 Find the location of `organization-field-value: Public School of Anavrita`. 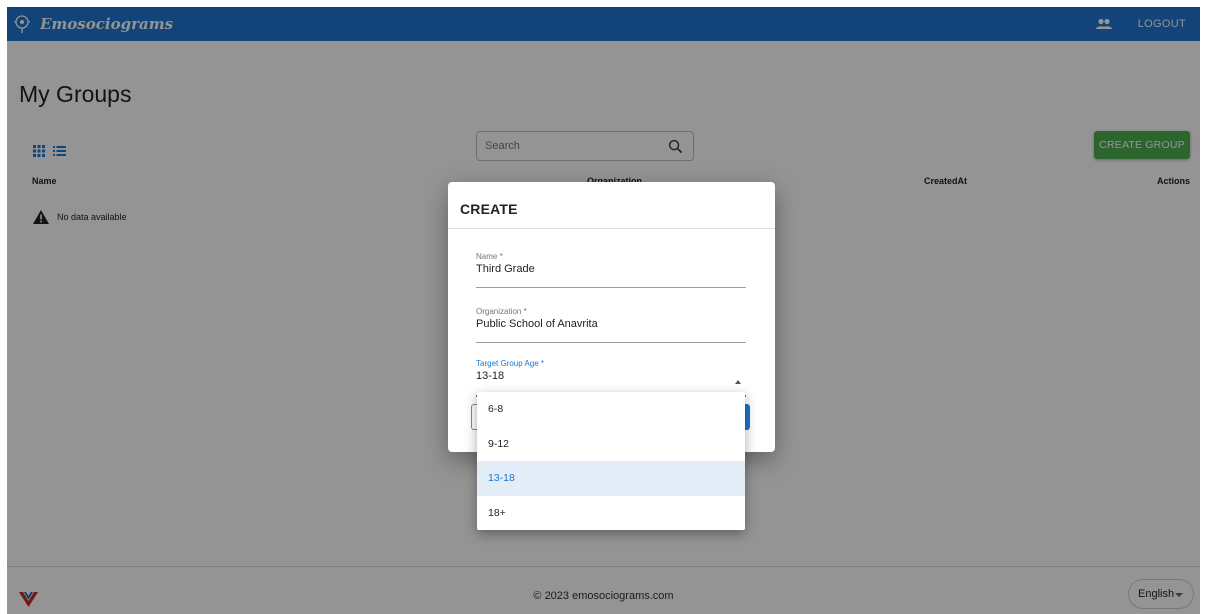

organization-field-value: Public School of Anavrita is located at coordinates (611, 324).